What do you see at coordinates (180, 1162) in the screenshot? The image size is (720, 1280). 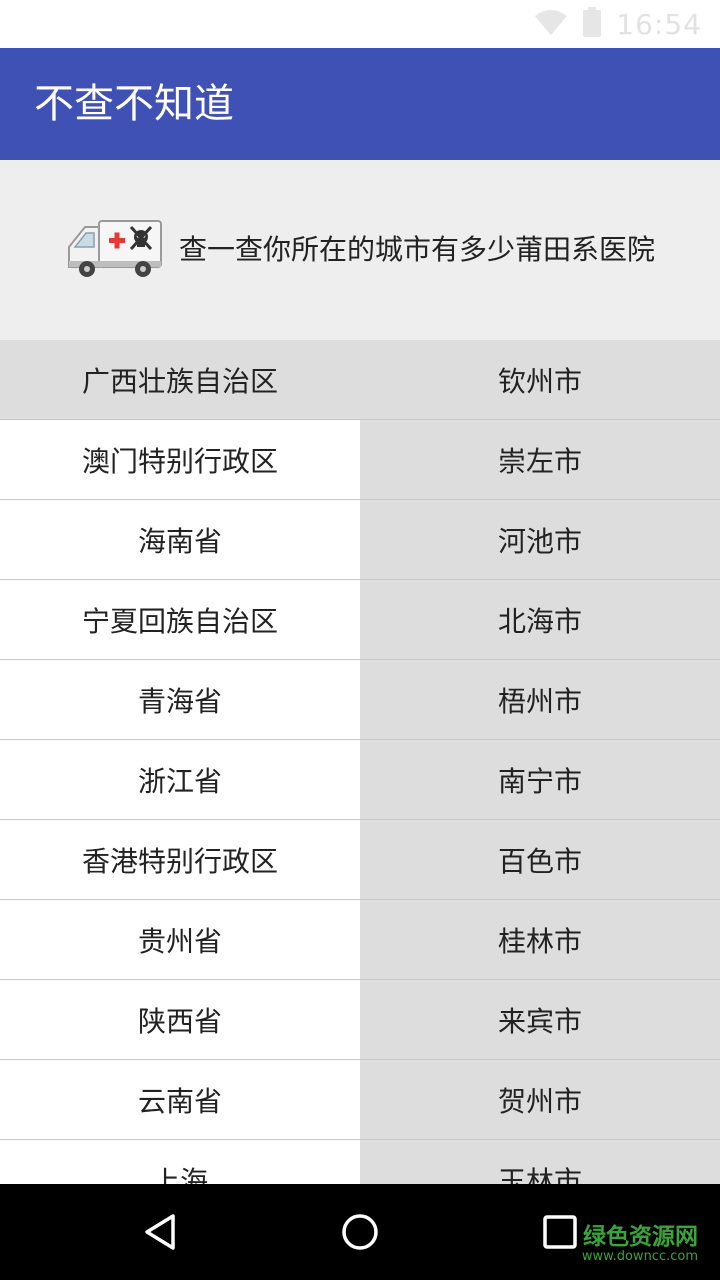 I see `province-cell: 上海` at bounding box center [180, 1162].